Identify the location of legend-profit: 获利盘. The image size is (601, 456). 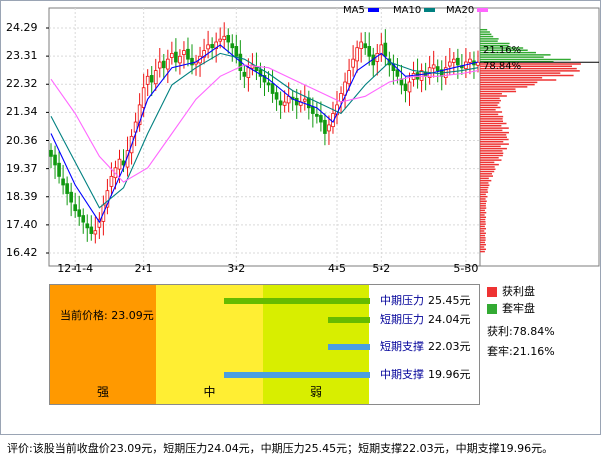
(511, 291).